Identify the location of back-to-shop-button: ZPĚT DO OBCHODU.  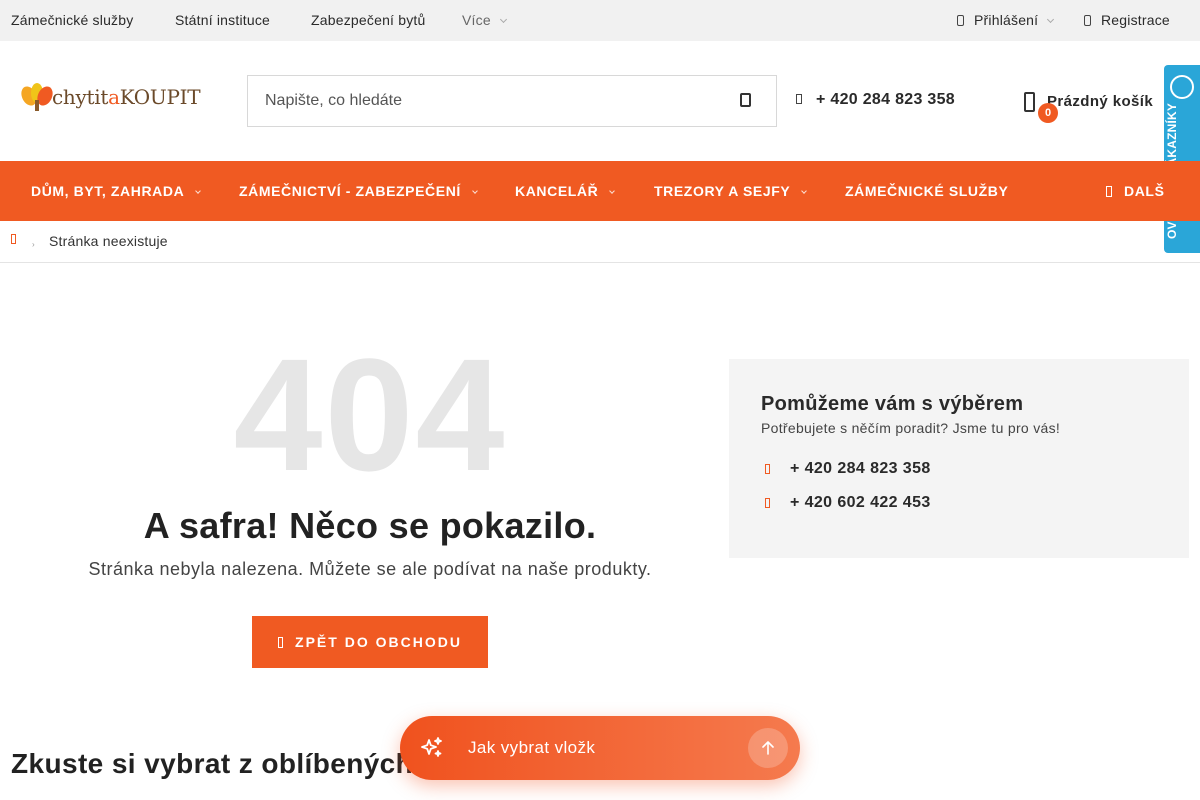
(370, 642).